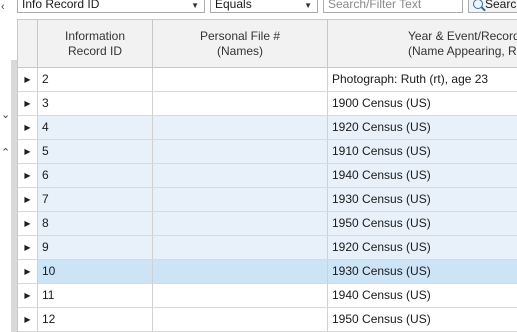 The image size is (517, 332). I want to click on table-row: ▶ 6 1940 Census (US), so click(267, 176).